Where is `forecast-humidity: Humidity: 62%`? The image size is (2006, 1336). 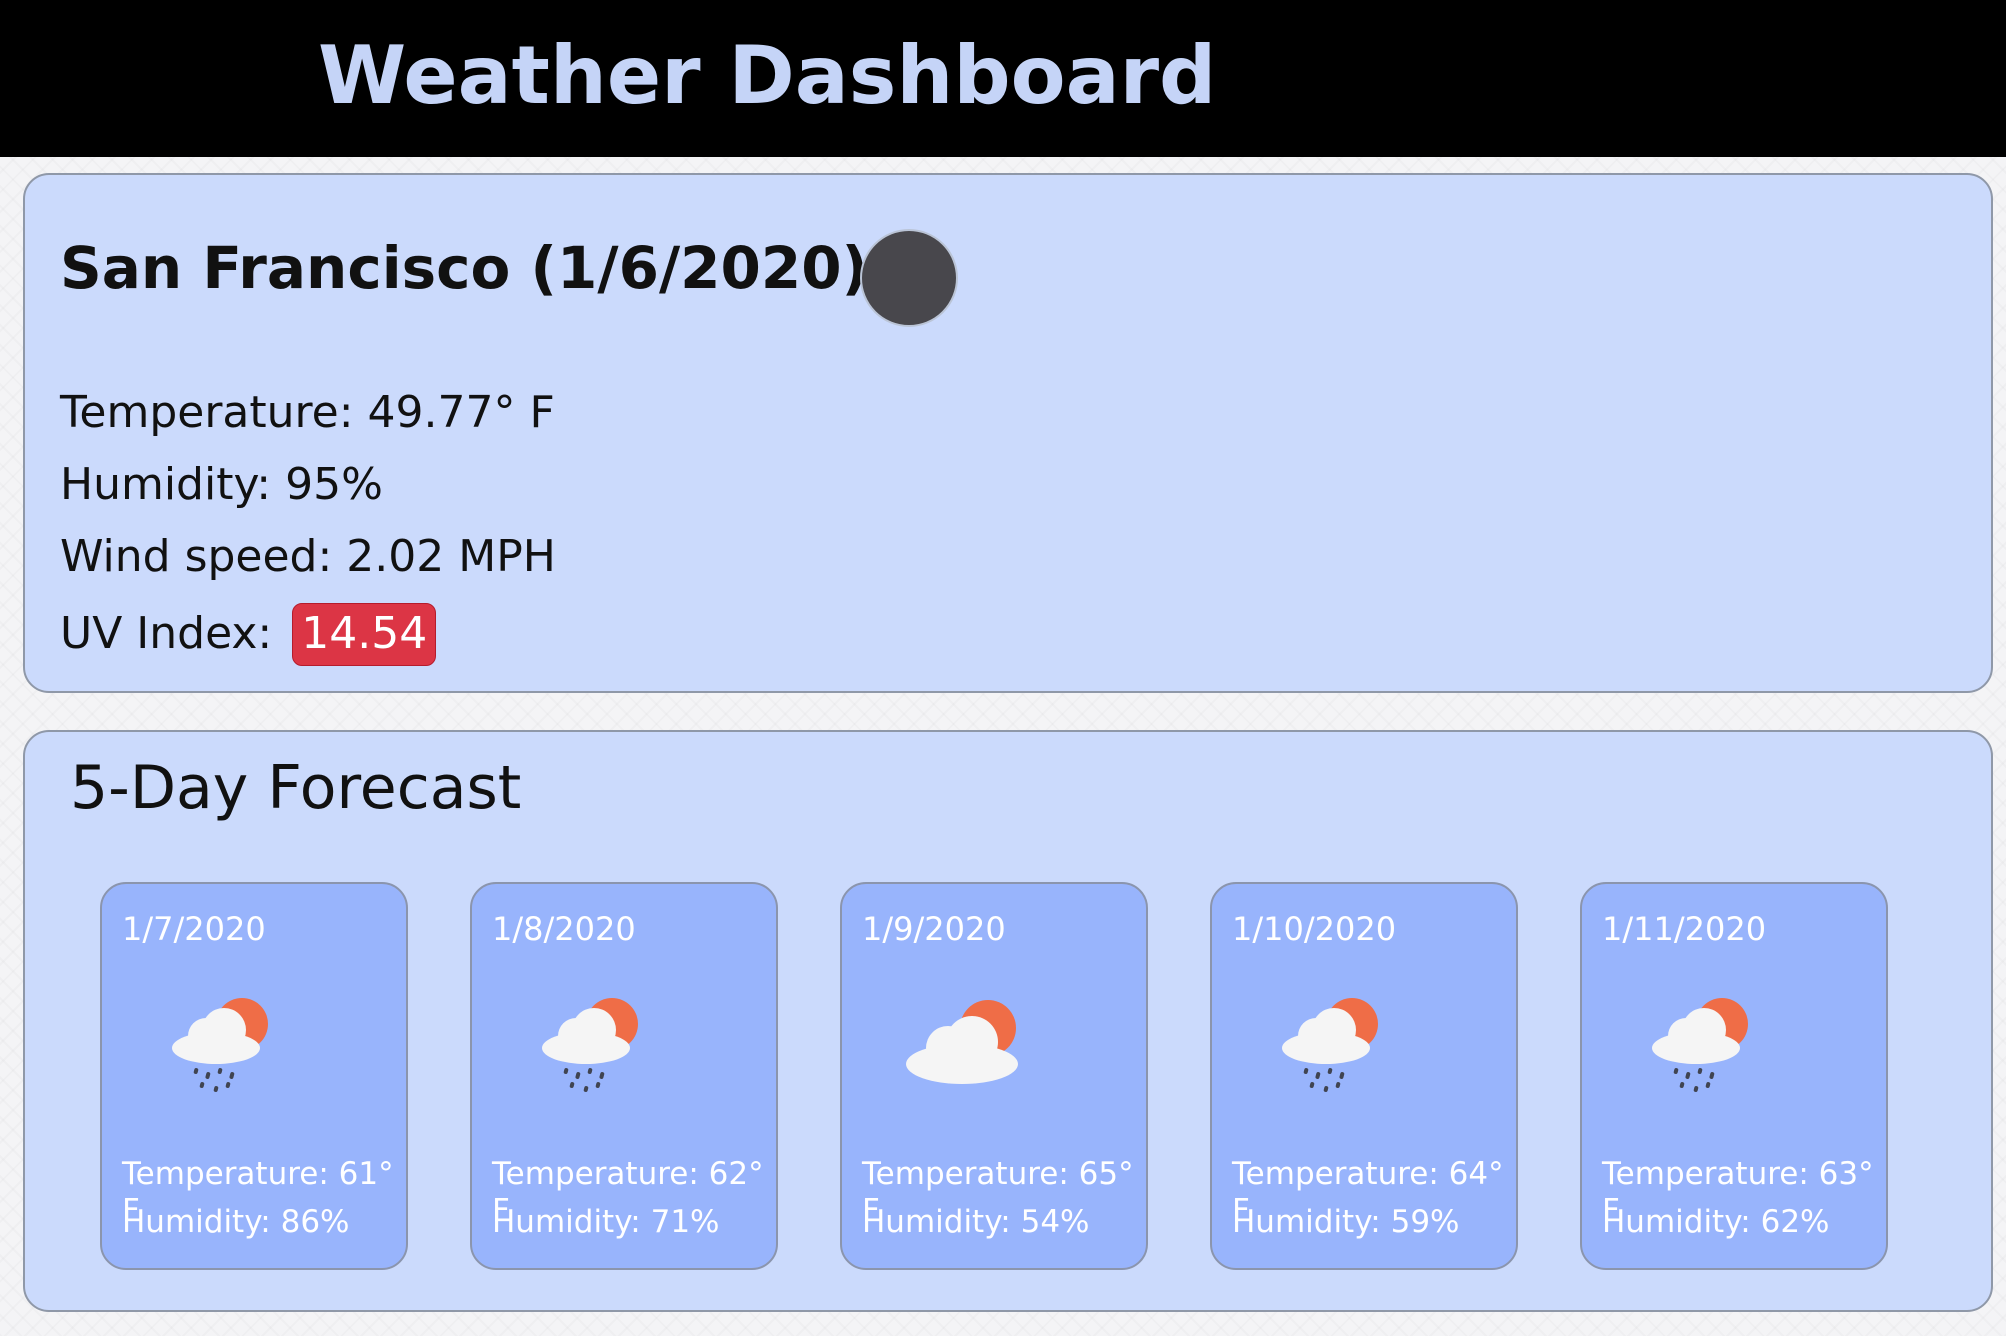
forecast-humidity: Humidity: 62% is located at coordinates (1716, 1222).